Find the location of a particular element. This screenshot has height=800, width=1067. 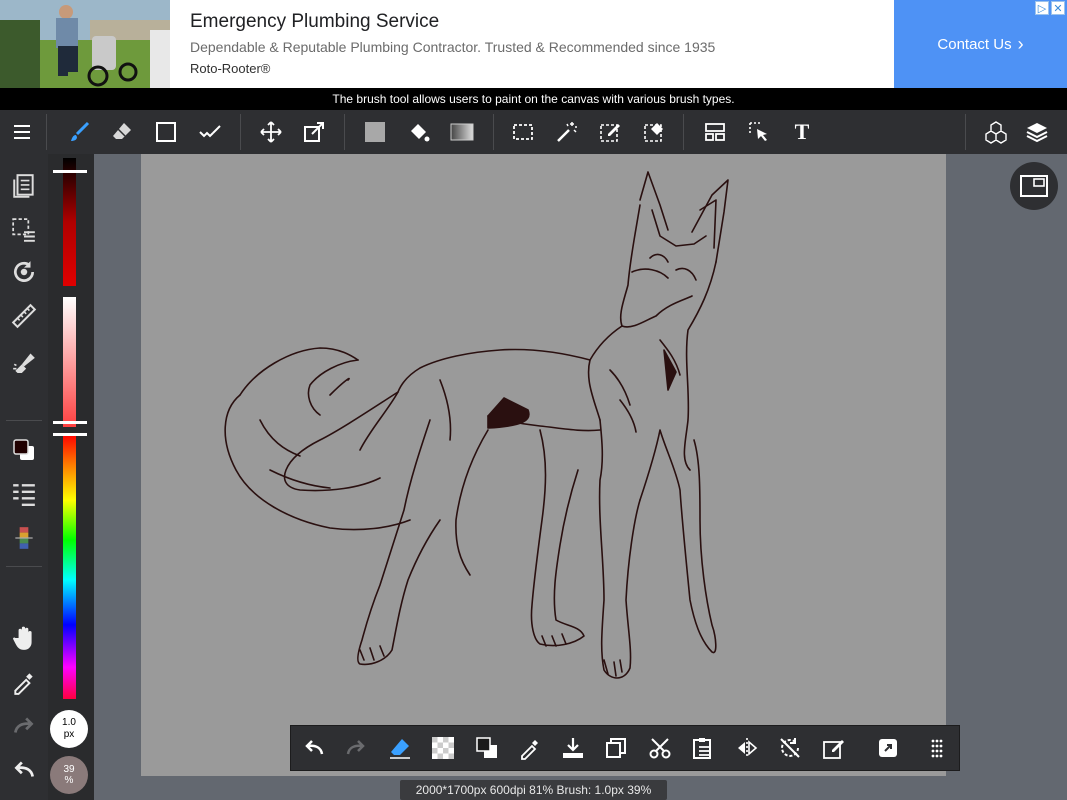

left-sidebar is located at coordinates (24, 477).